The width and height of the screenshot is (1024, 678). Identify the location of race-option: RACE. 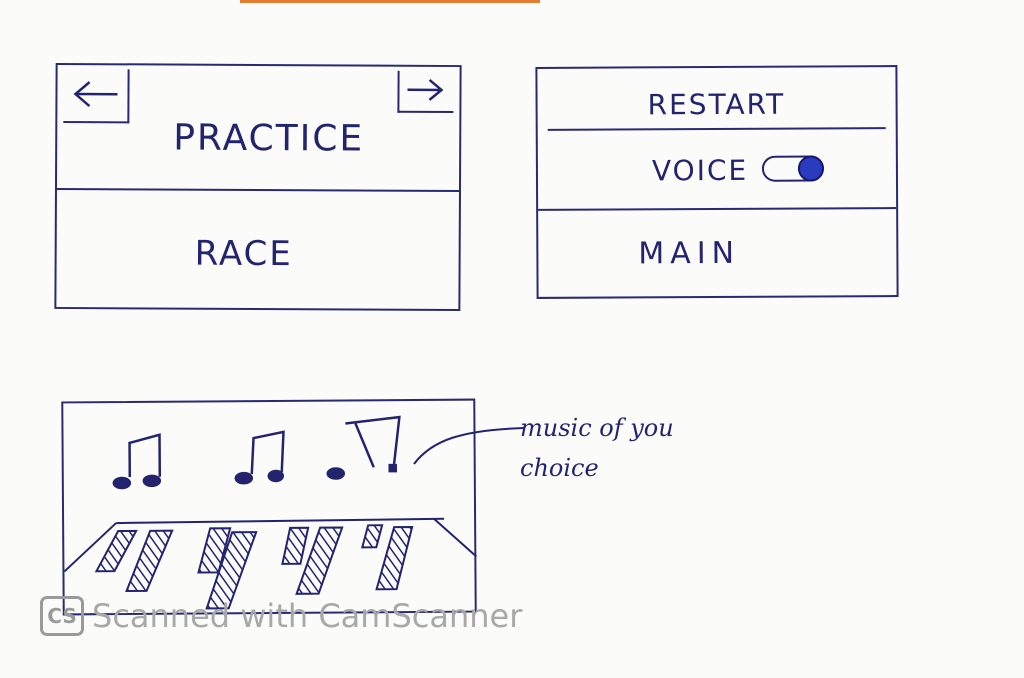
(244, 254).